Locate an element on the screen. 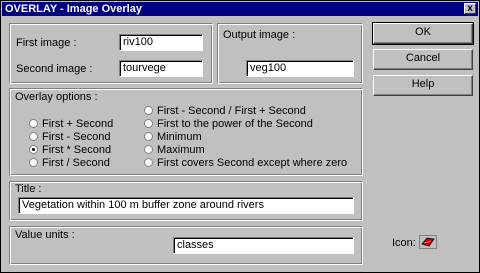 Image resolution: width=480 pixels, height=273 pixels. icon-label: Icon: is located at coordinates (404, 243).